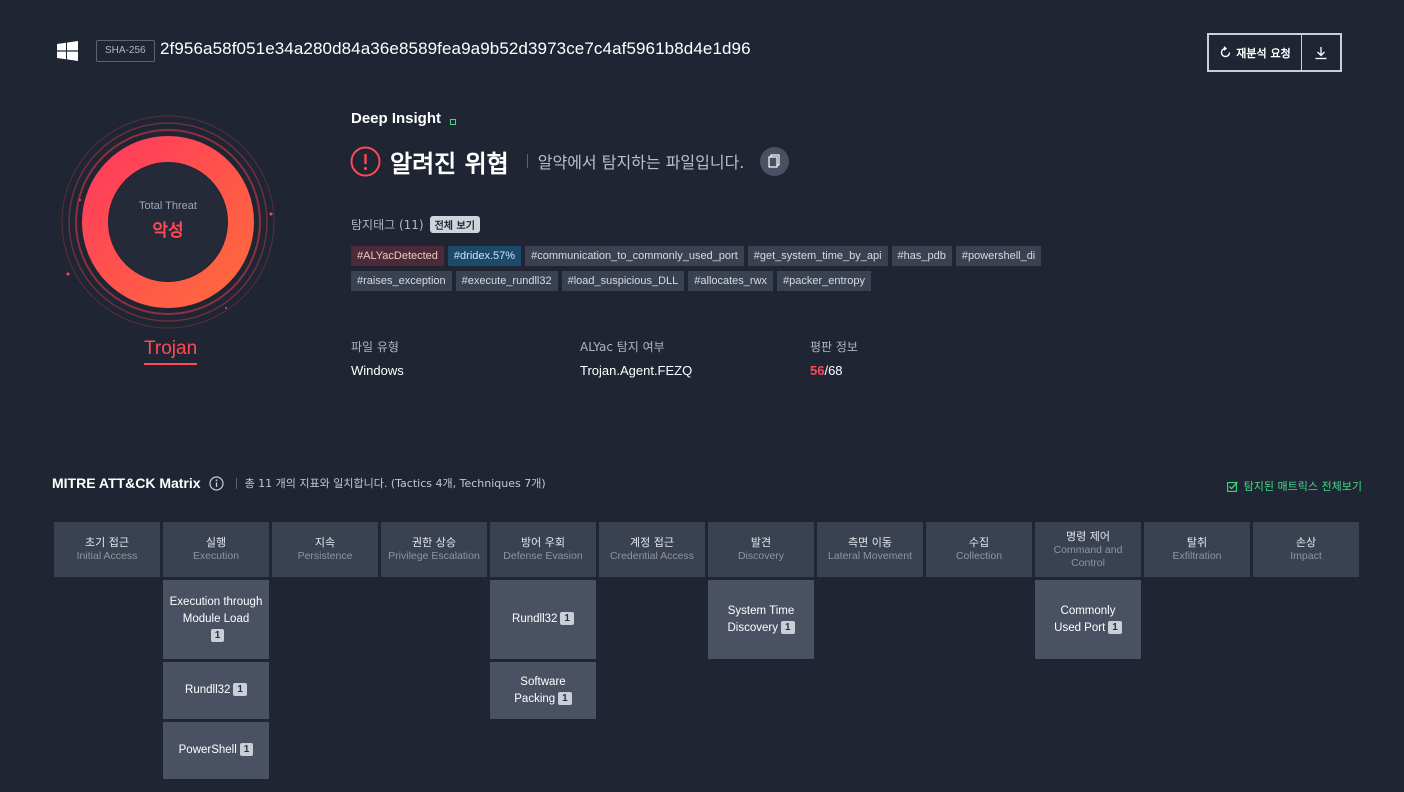 This screenshot has width=1404, height=792. What do you see at coordinates (1088, 536) in the screenshot?
I see `tactic-name-ko: 명령 제어` at bounding box center [1088, 536].